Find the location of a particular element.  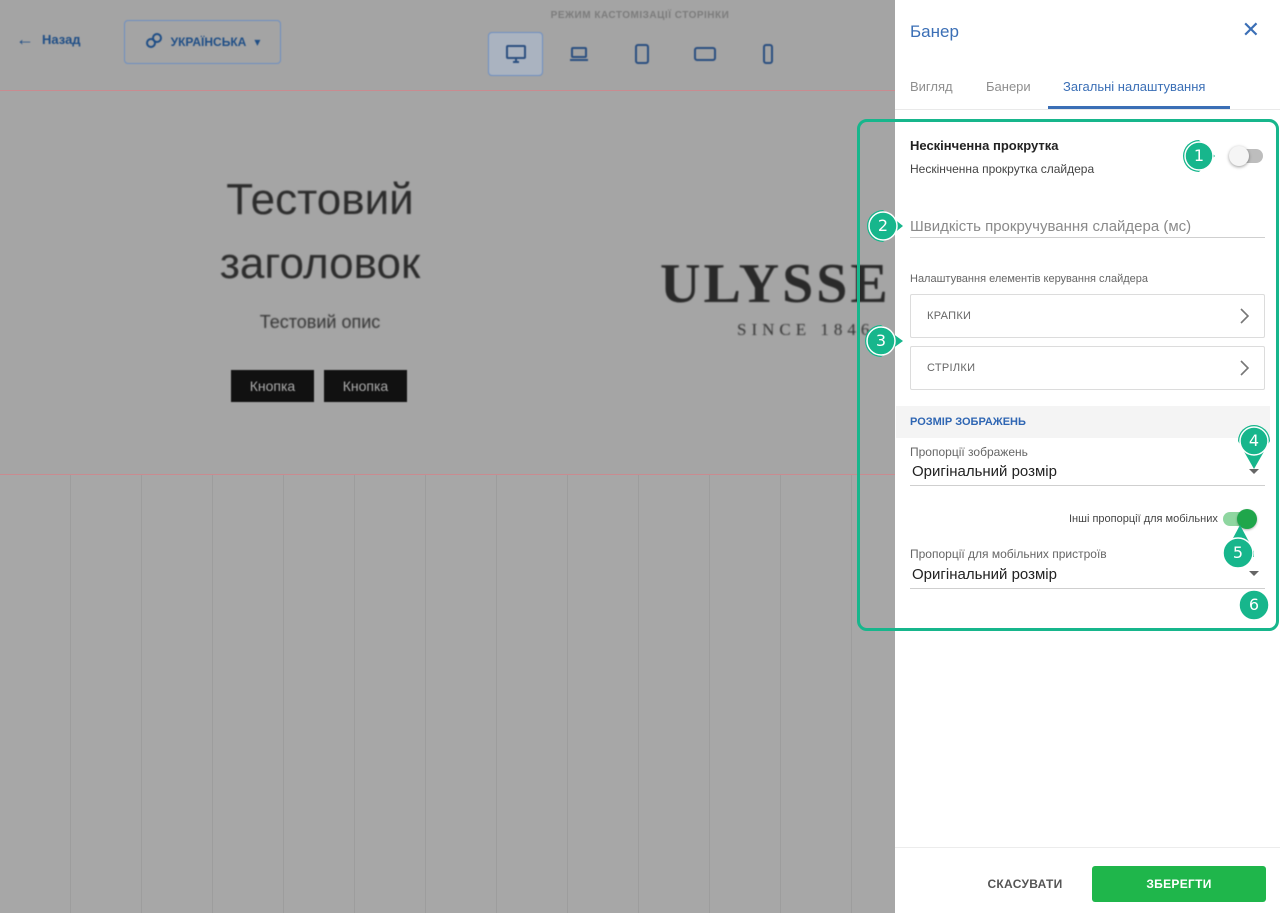

tab-view: Вигляд is located at coordinates (931, 86).